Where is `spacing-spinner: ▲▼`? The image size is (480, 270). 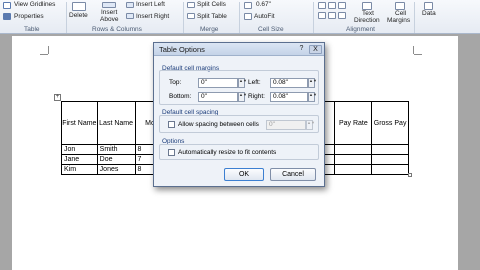 spacing-spinner: ▲▼ is located at coordinates (310, 125).